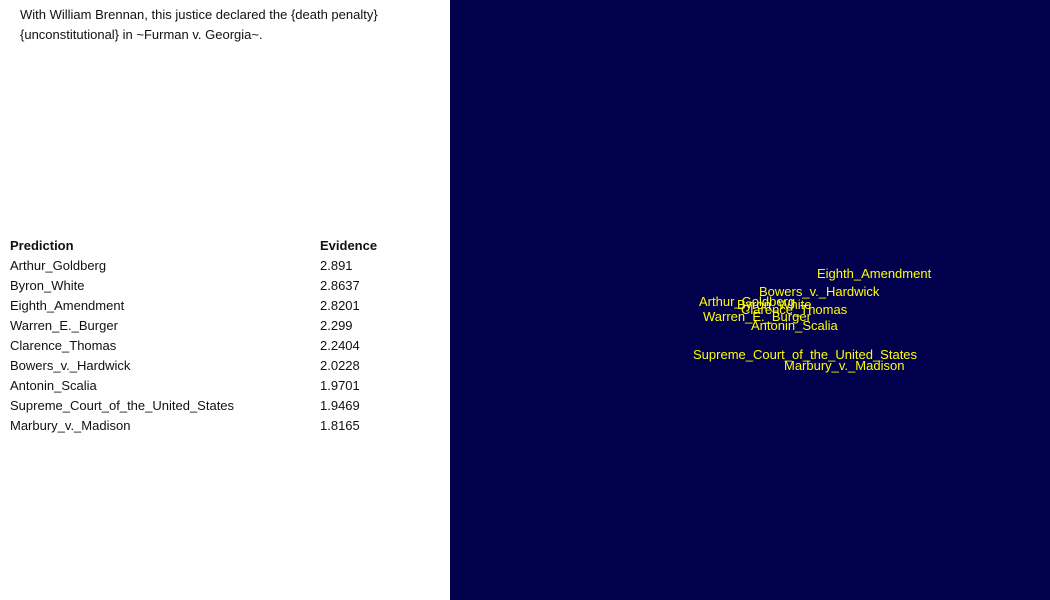  What do you see at coordinates (70, 425) in the screenshot?
I see `prediction-cell: Marbury_v._Madison` at bounding box center [70, 425].